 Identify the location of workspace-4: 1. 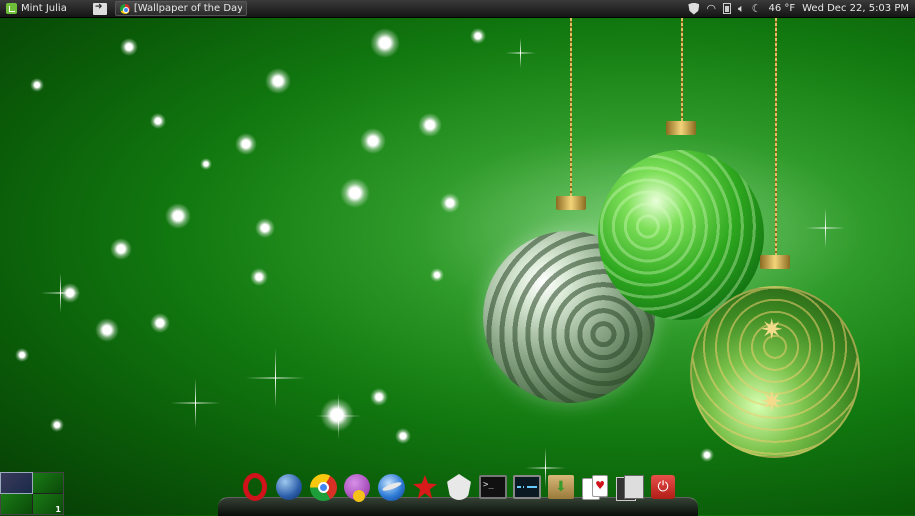
(47, 504).